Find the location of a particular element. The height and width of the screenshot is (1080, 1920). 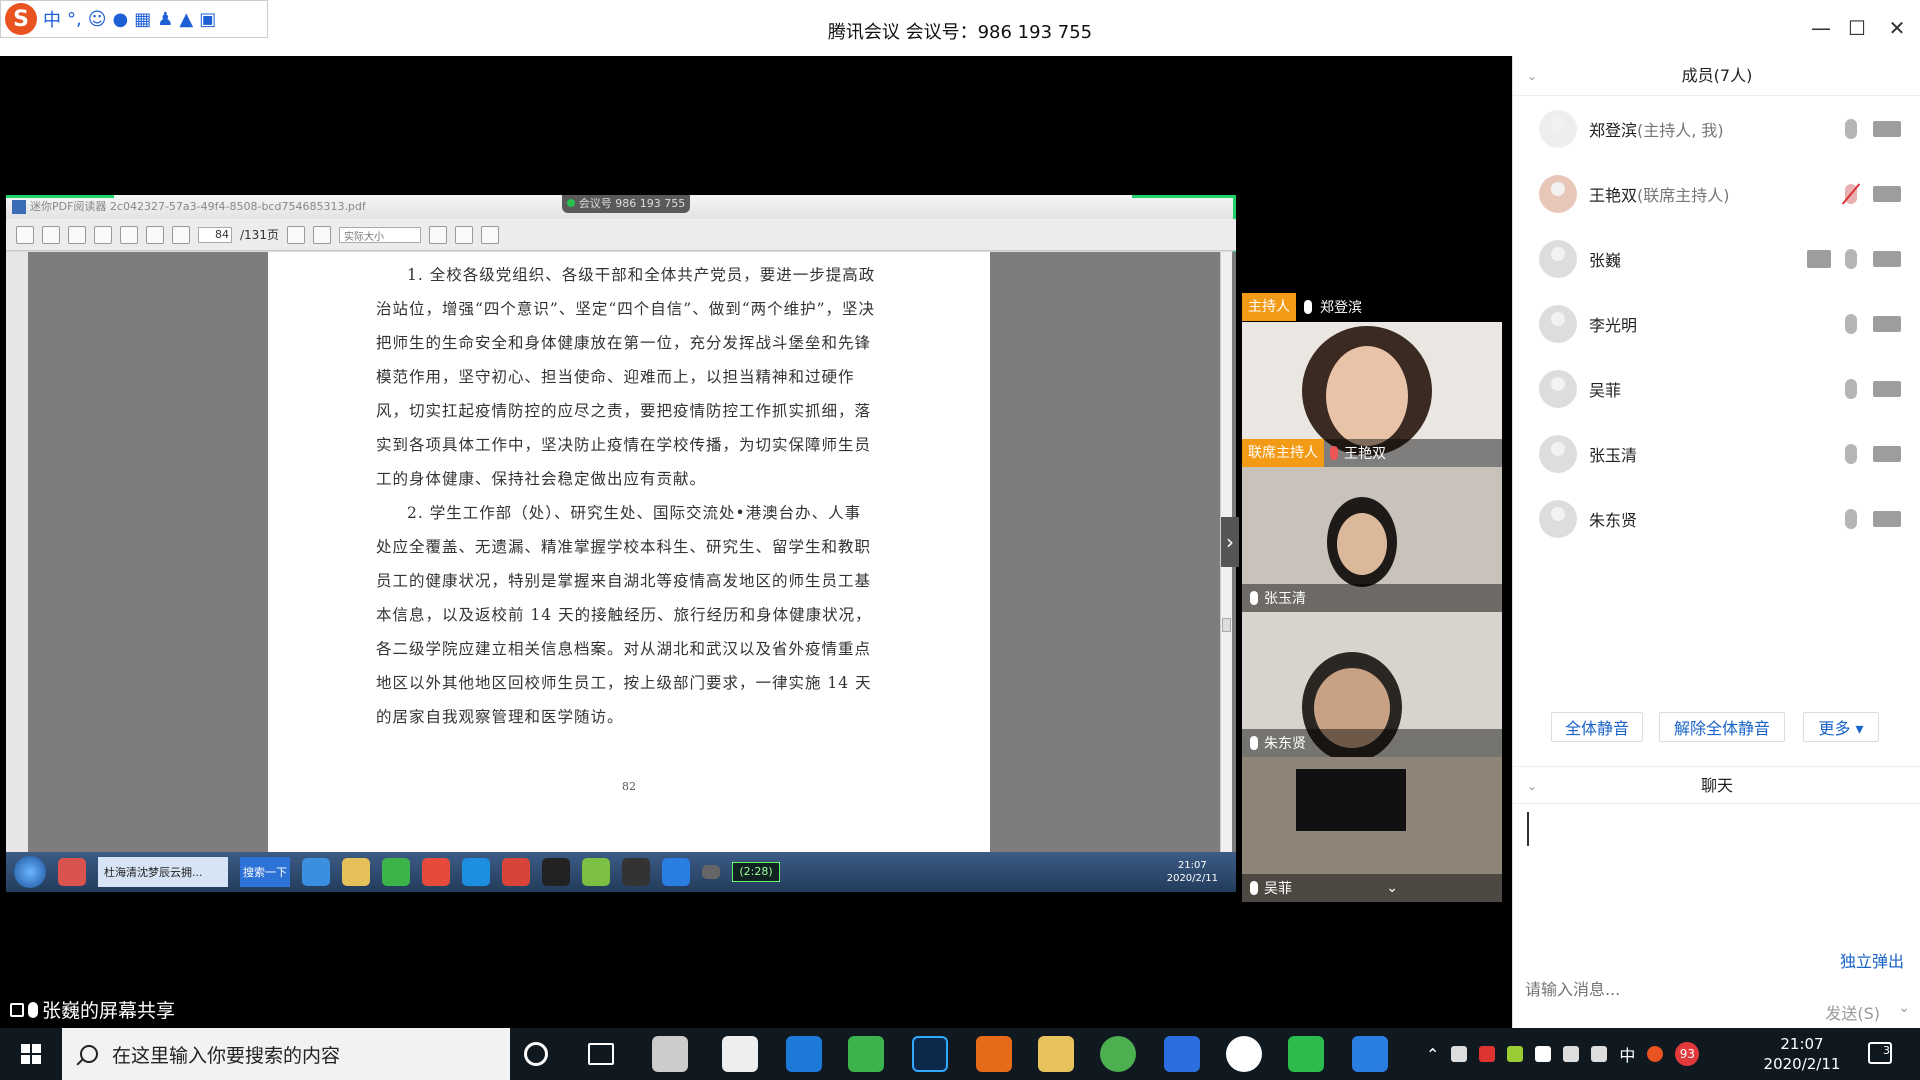

minimize-button: — is located at coordinates (1821, 28).